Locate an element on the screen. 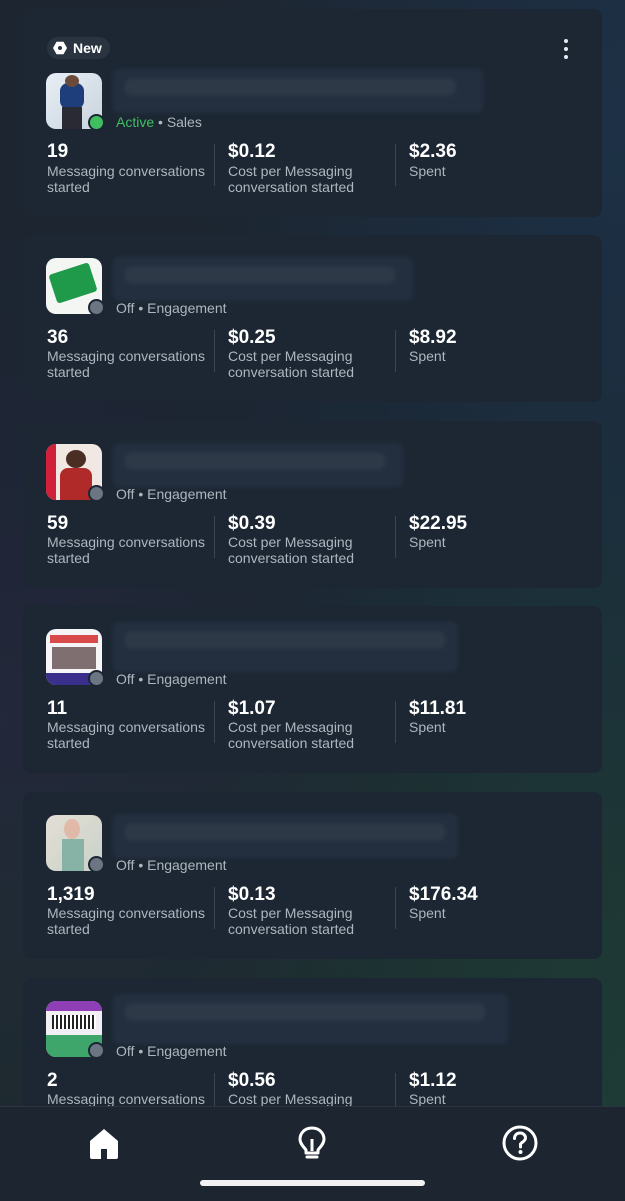  results-value: 36 is located at coordinates (58, 337).